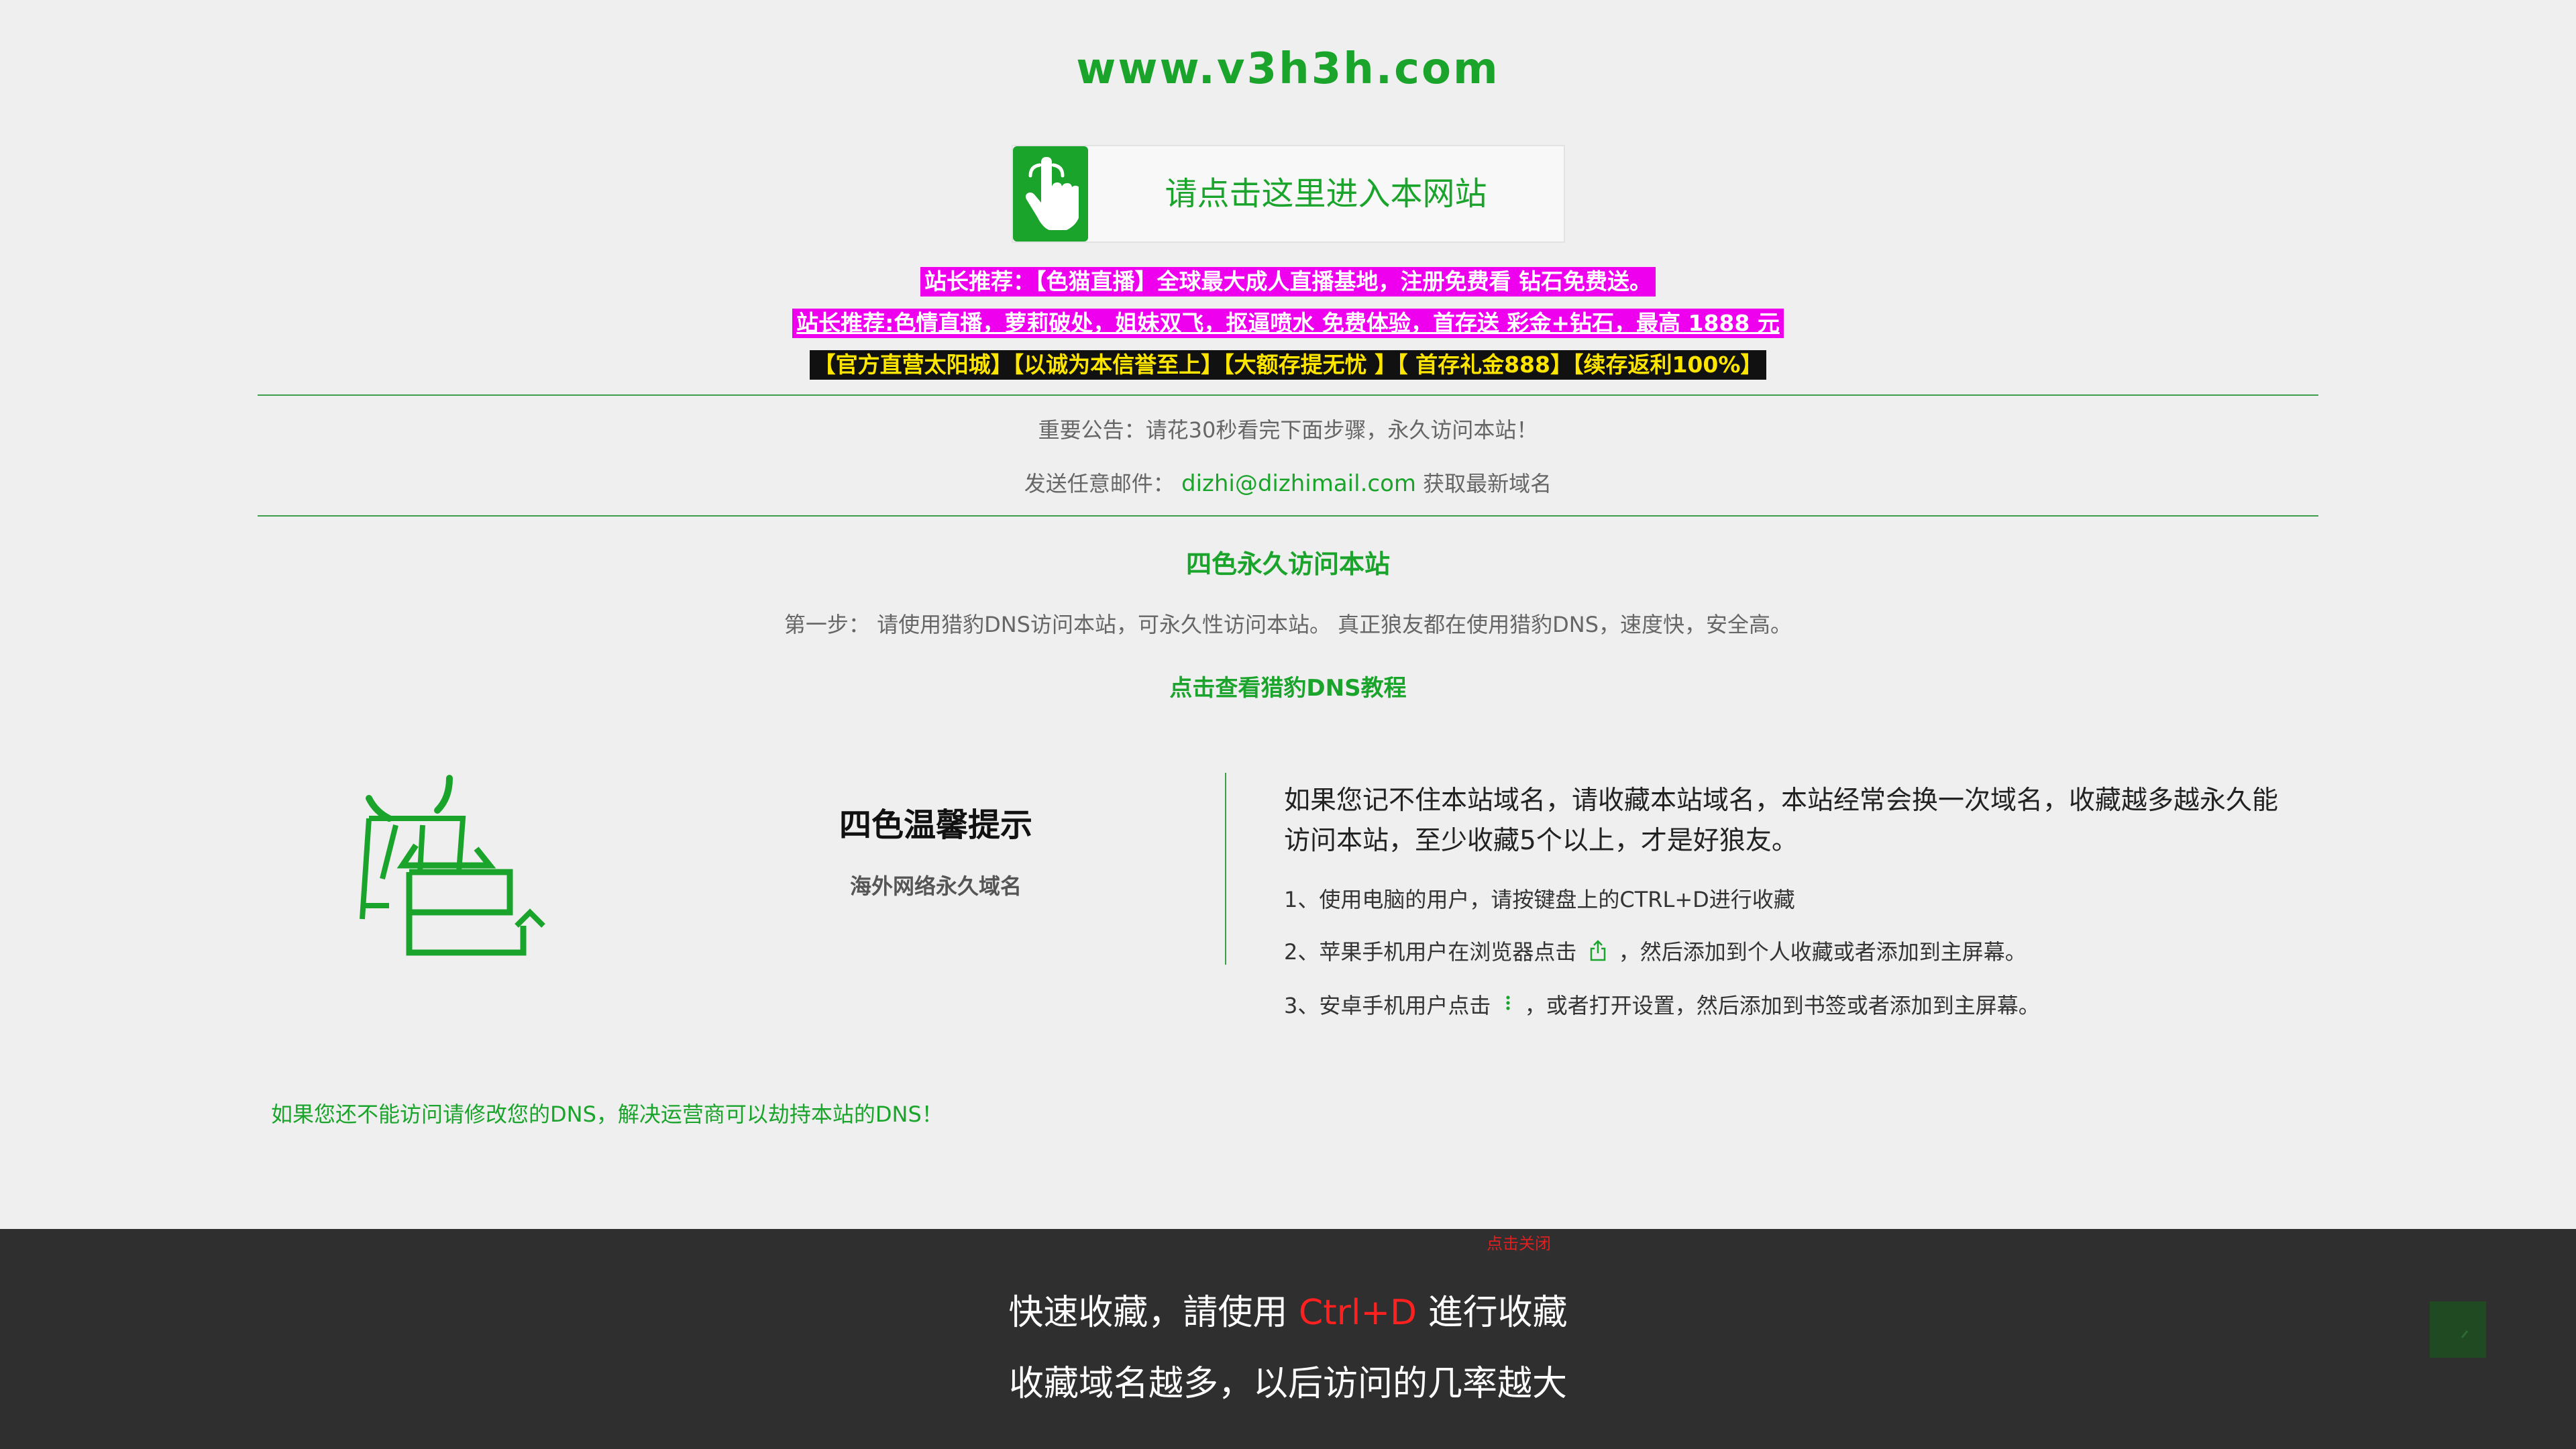  What do you see at coordinates (1288, 430) in the screenshot?
I see `important-notice: 重要公告：请花30秒看完下面步骤，永久访问本站！` at bounding box center [1288, 430].